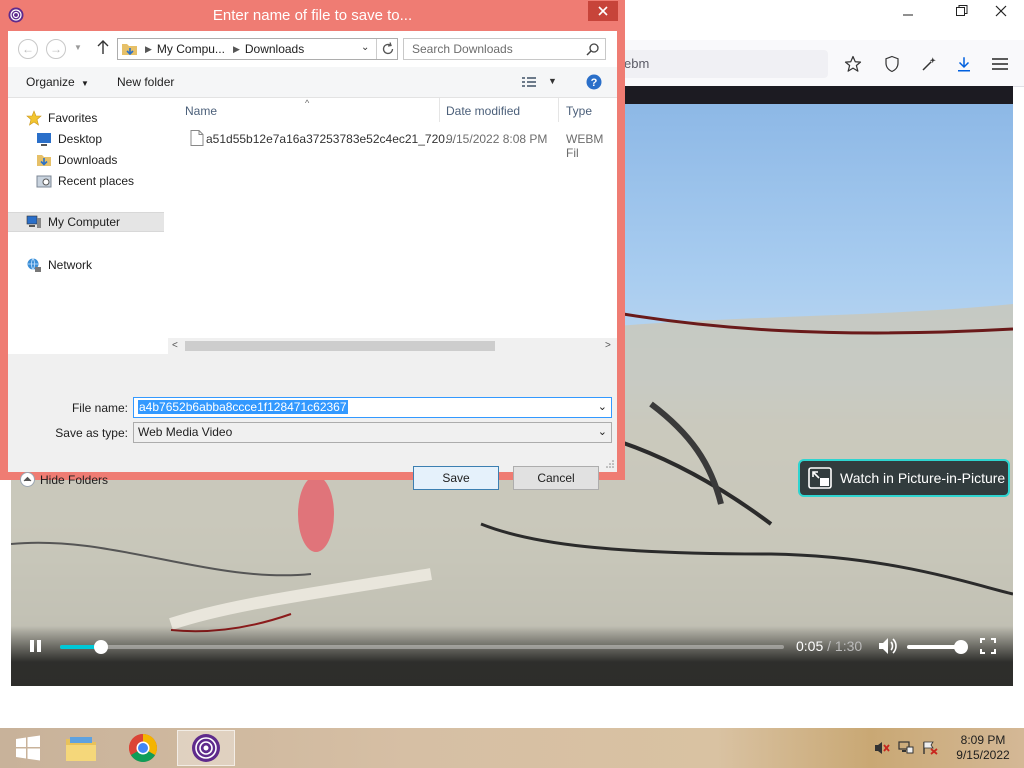  What do you see at coordinates (983, 740) in the screenshot?
I see `clock-time: 8:09 PM` at bounding box center [983, 740].